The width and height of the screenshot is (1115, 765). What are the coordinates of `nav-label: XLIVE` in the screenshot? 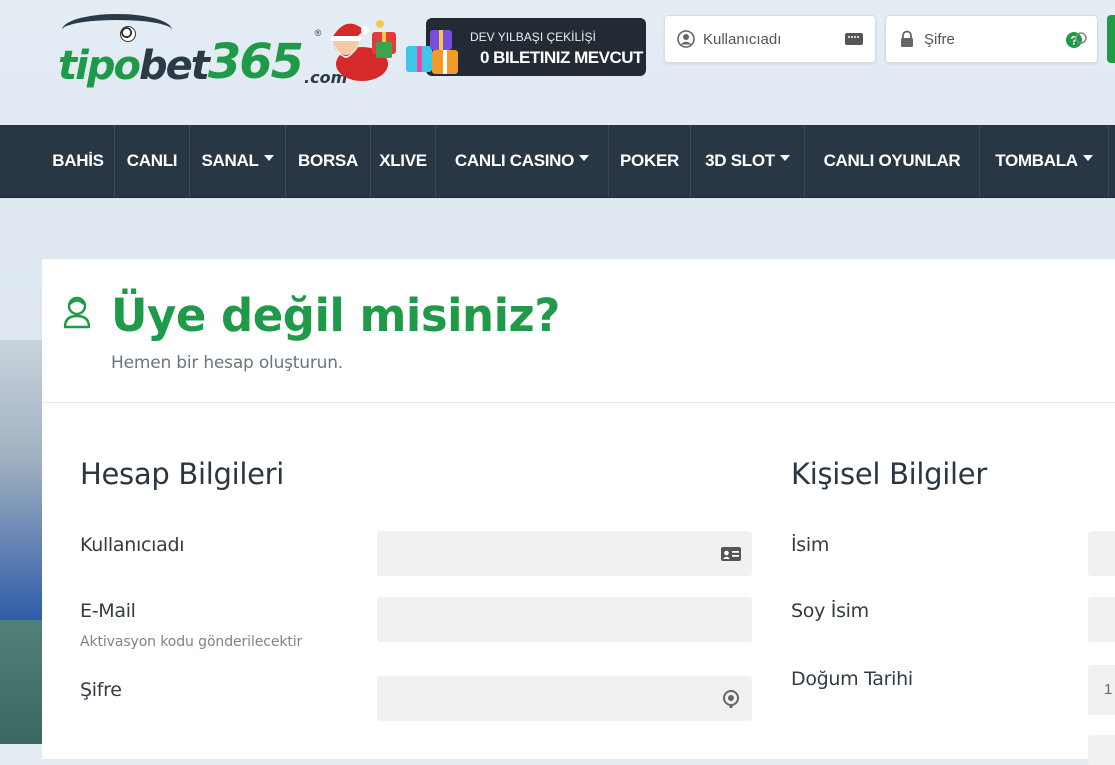 It's located at (403, 160).